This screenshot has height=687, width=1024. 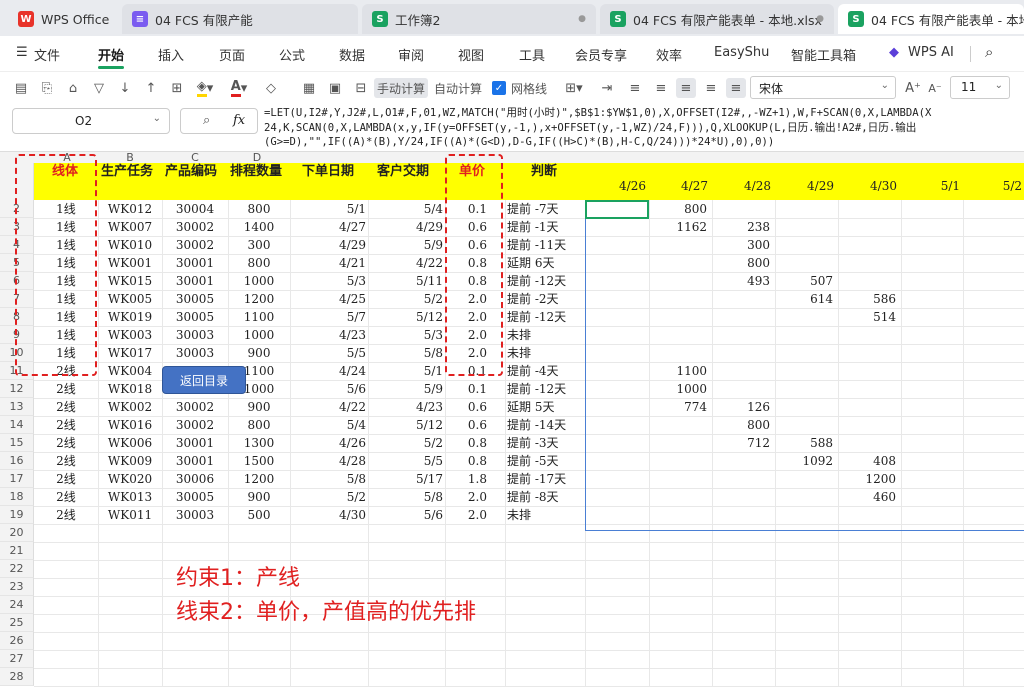 I want to click on cell-order-date: 5/2, so click(x=328, y=497).